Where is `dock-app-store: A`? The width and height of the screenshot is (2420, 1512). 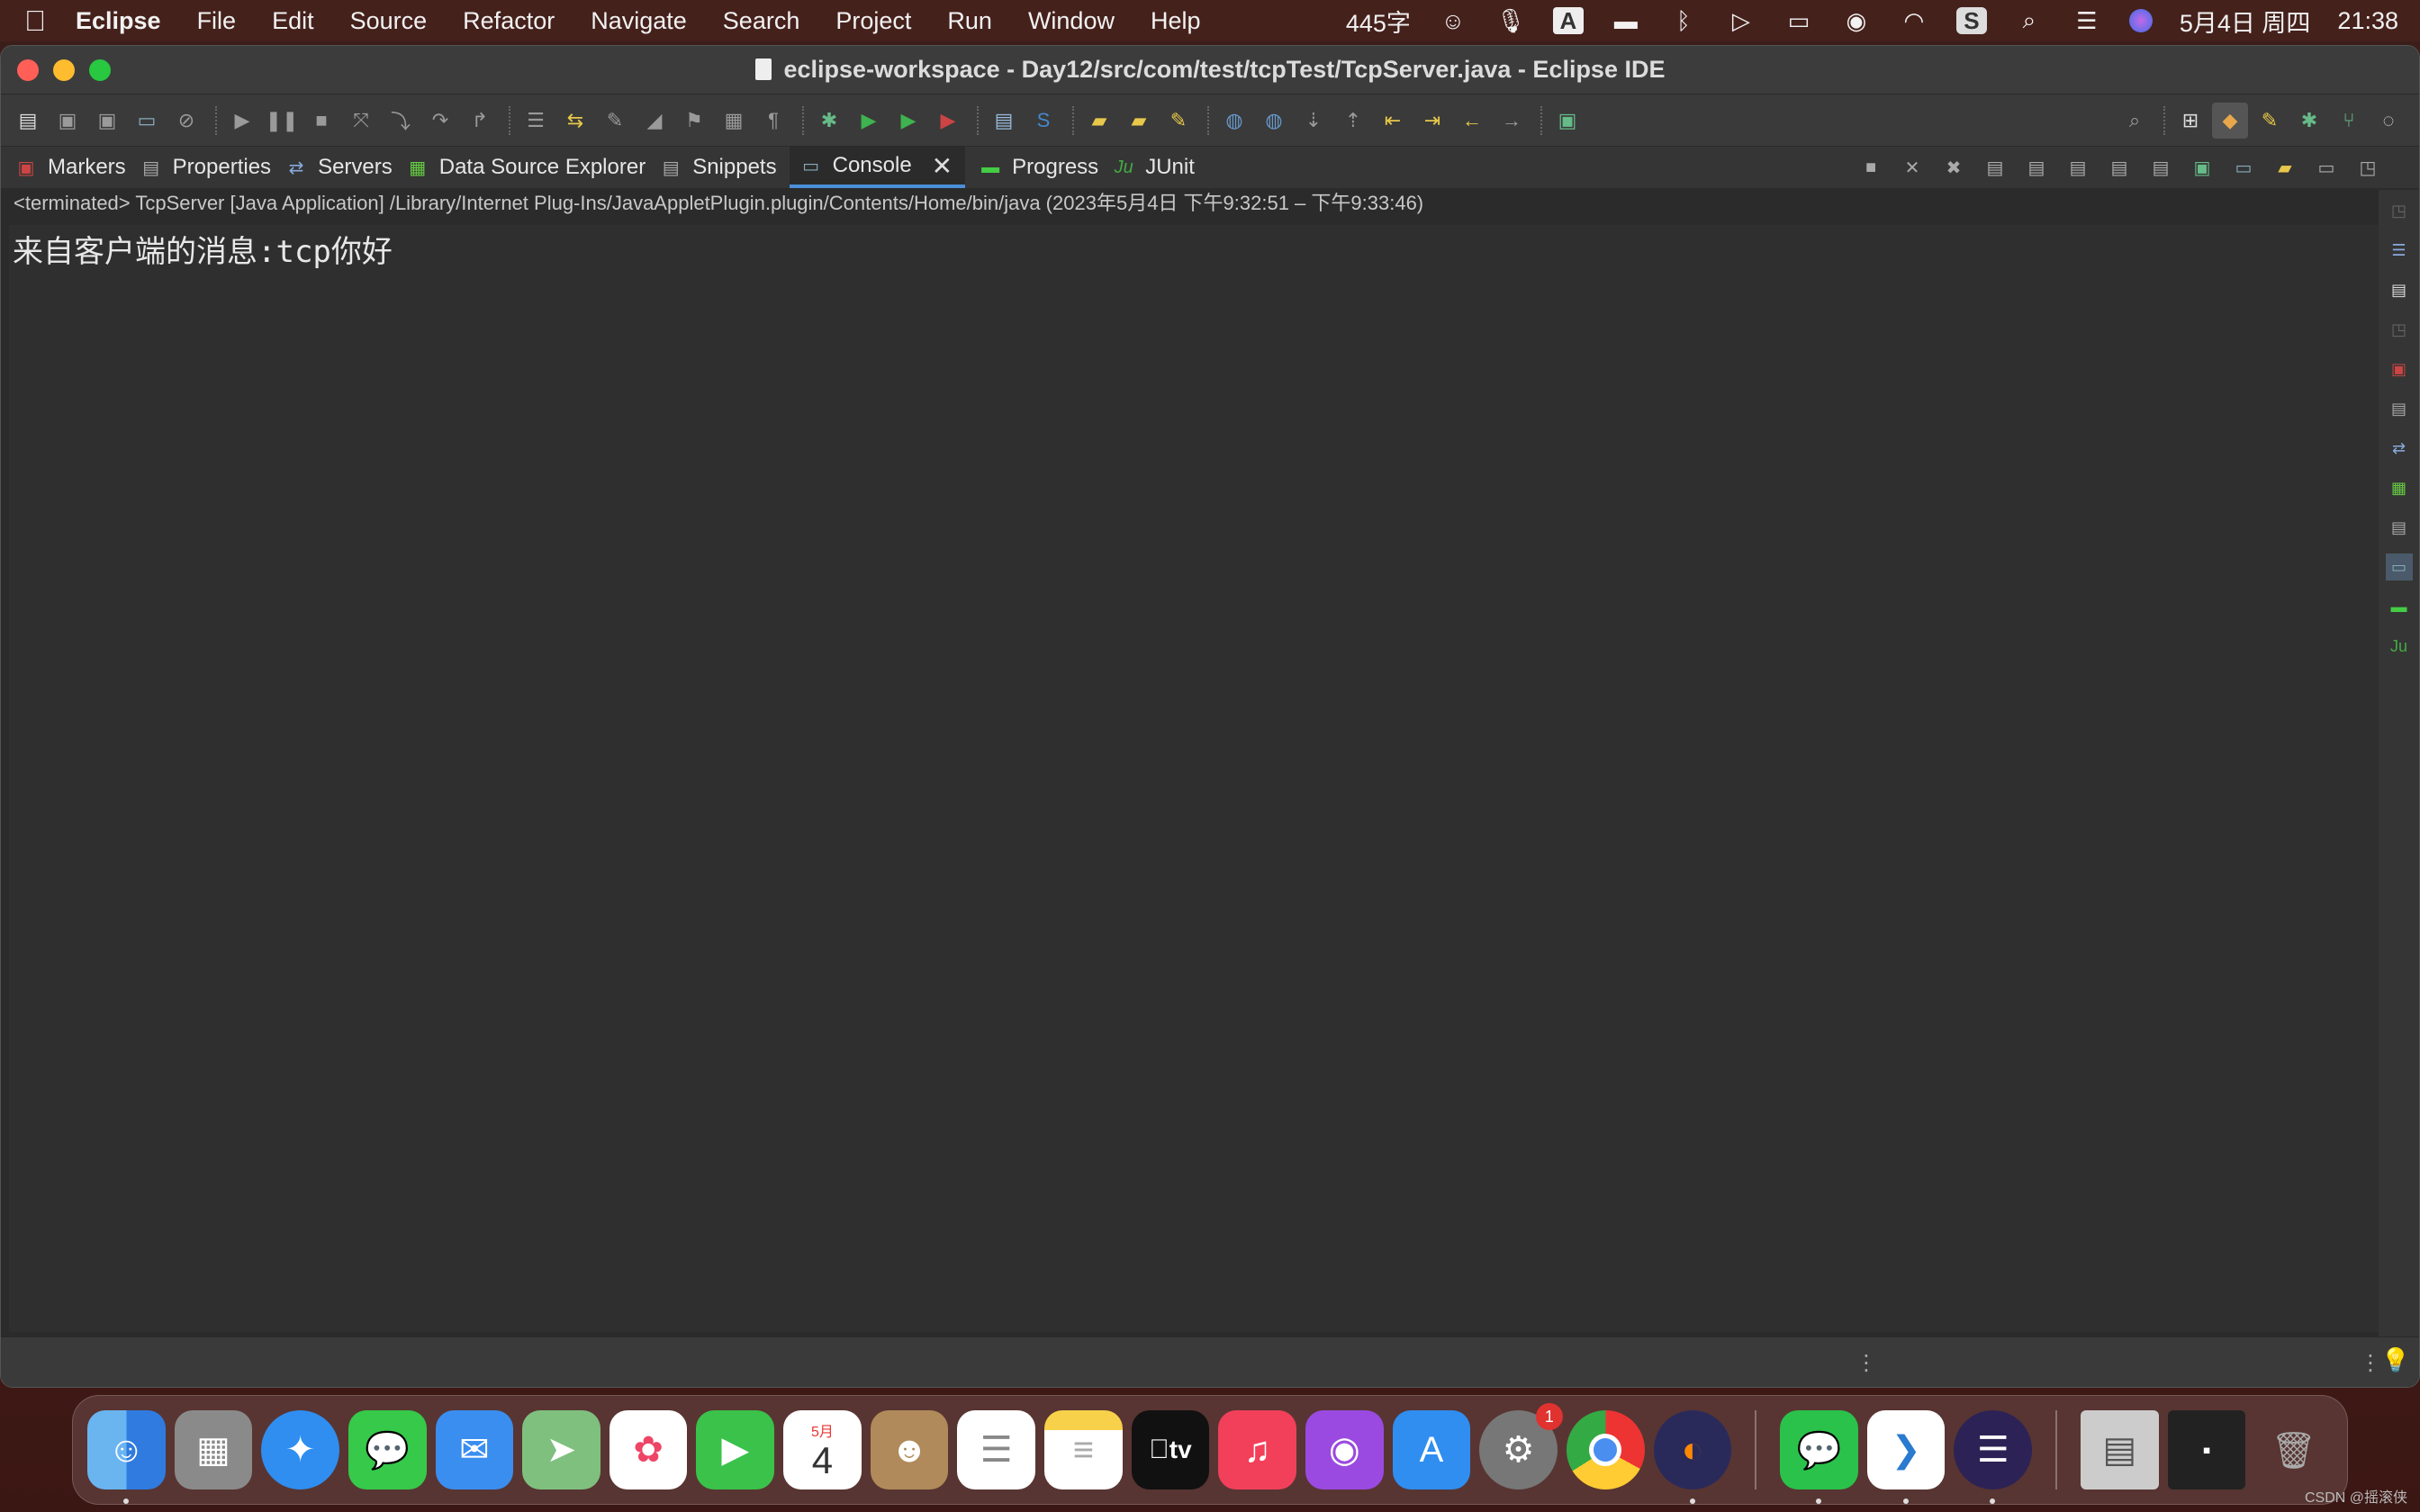 dock-app-store: A is located at coordinates (1431, 1450).